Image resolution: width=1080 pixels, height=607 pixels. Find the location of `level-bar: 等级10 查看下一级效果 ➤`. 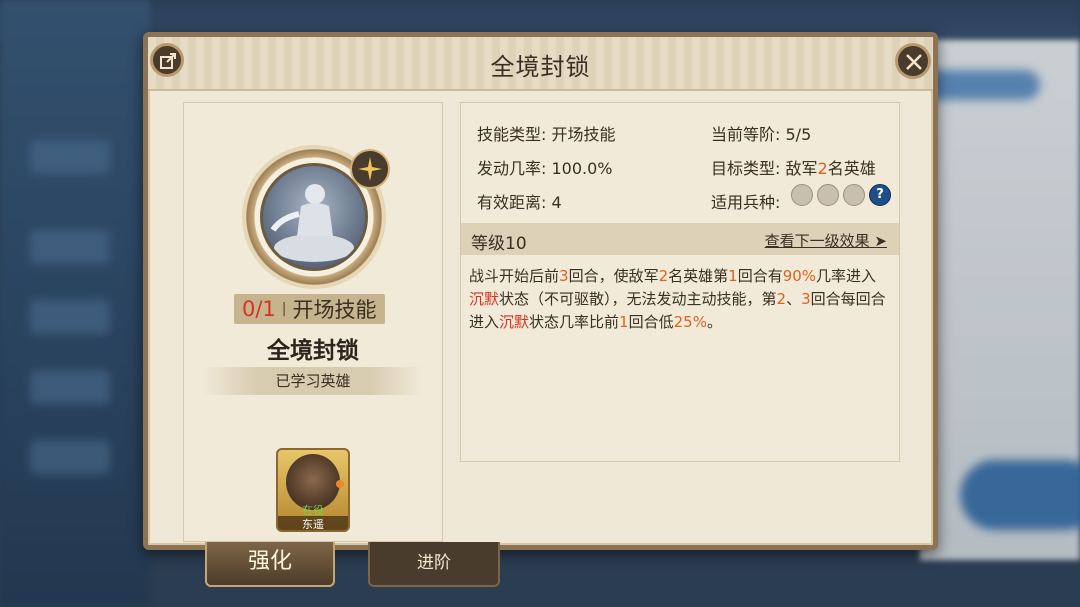

level-bar: 等级10 查看下一级效果 ➤ is located at coordinates (680, 239).